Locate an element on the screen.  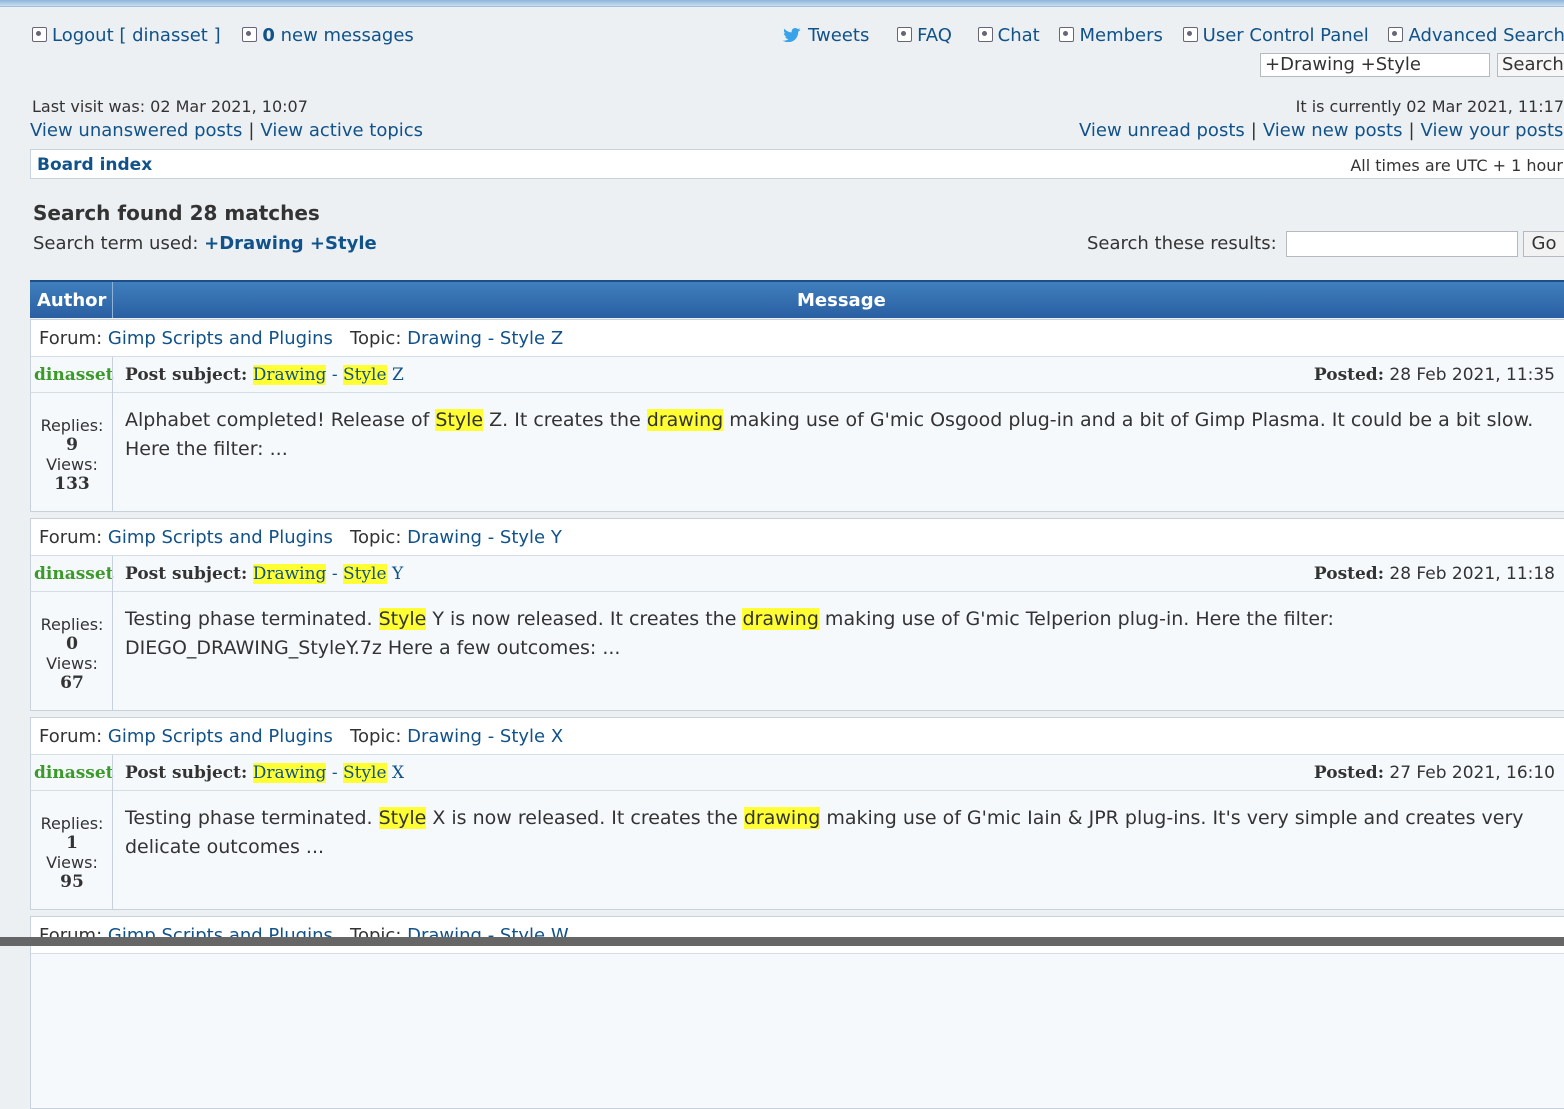
post-subject: Post subject: Drawing - Style Z is located at coordinates (264, 375).